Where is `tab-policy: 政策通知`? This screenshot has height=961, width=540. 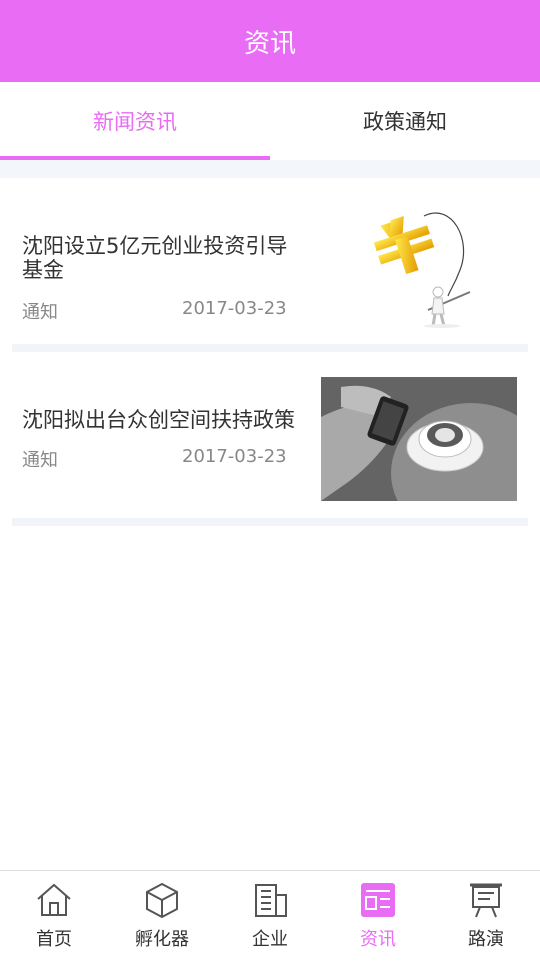 tab-policy: 政策通知 is located at coordinates (405, 121).